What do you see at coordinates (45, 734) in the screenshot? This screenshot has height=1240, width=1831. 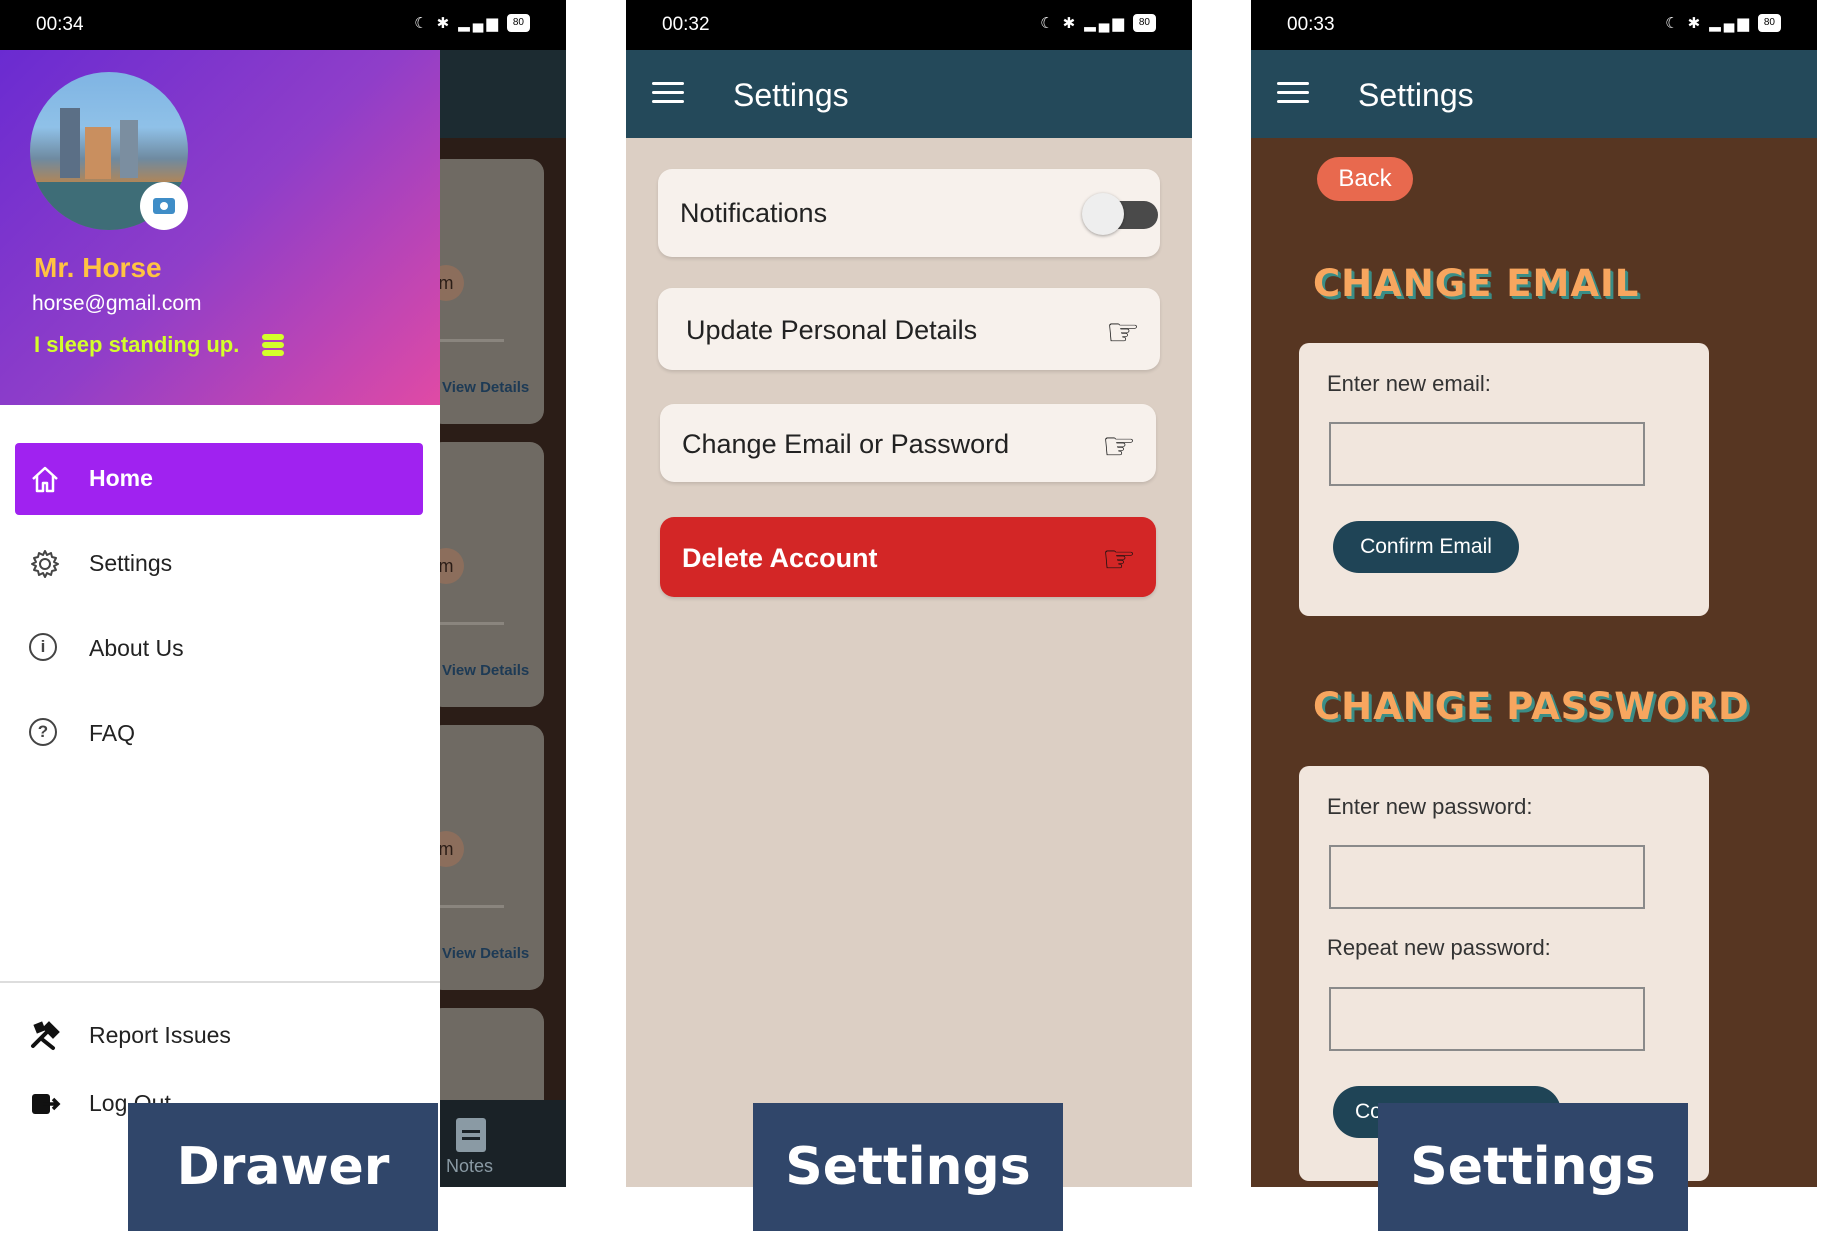 I see `question-icon: ?` at bounding box center [45, 734].